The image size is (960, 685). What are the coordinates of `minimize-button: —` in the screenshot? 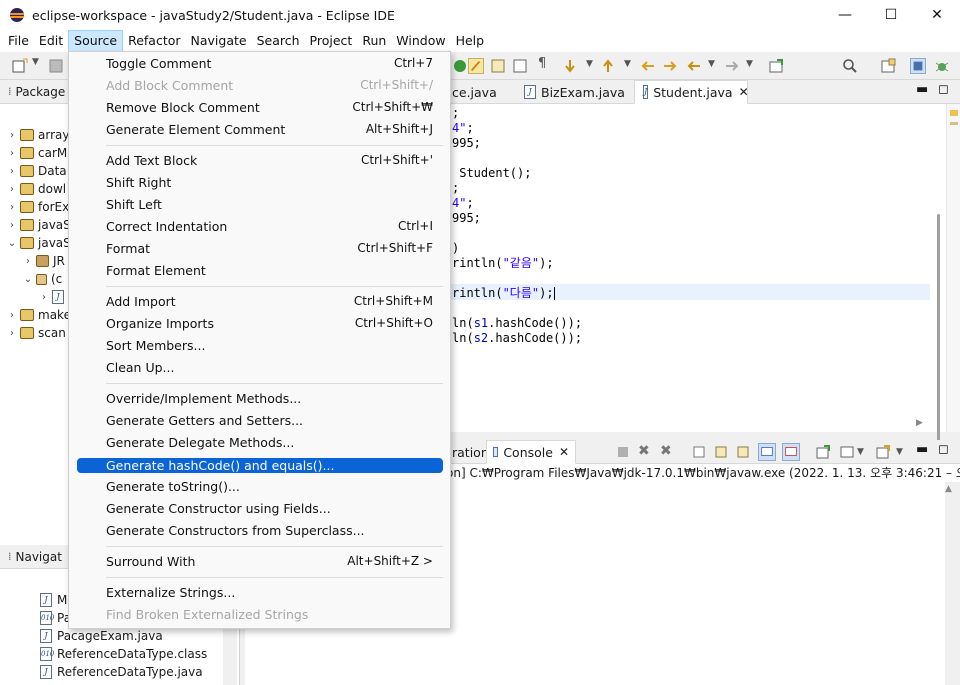 It's located at (845, 15).